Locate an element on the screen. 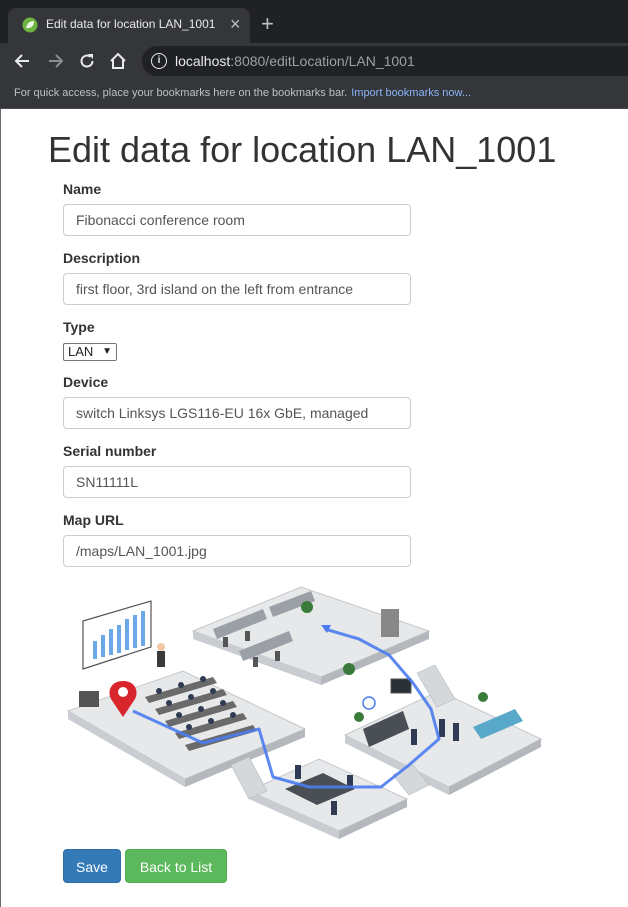  serial-number-label: Serial number is located at coordinates (110, 451).